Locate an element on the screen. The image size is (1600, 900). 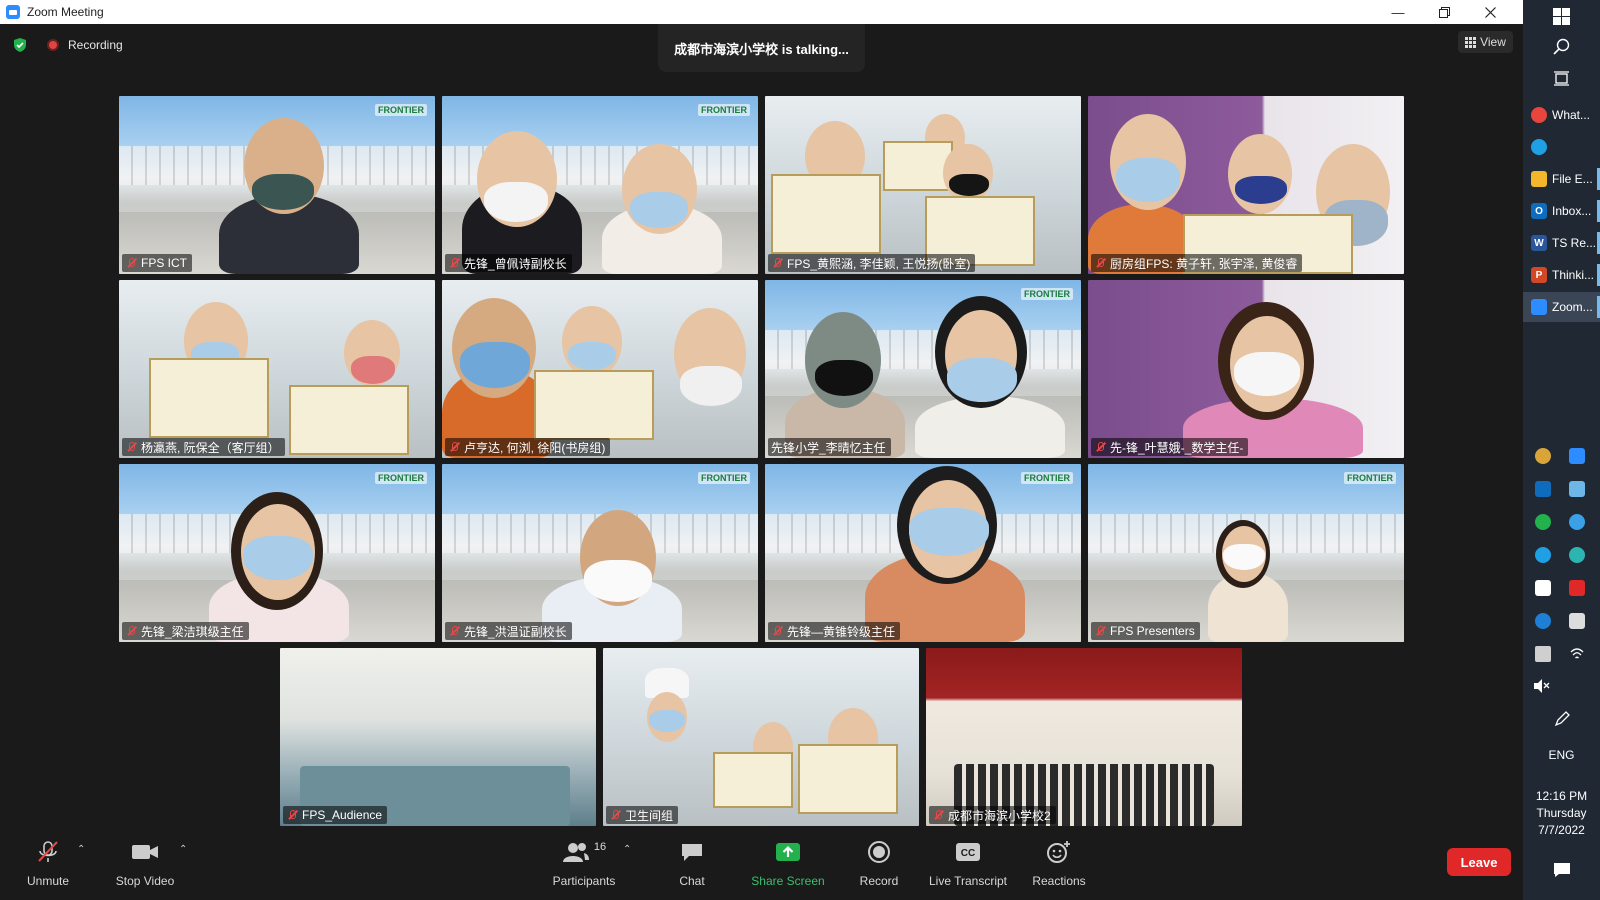
video-tile: 卢亨达, 何浏, 徐阳(书房组) is located at coordinates (600, 369).